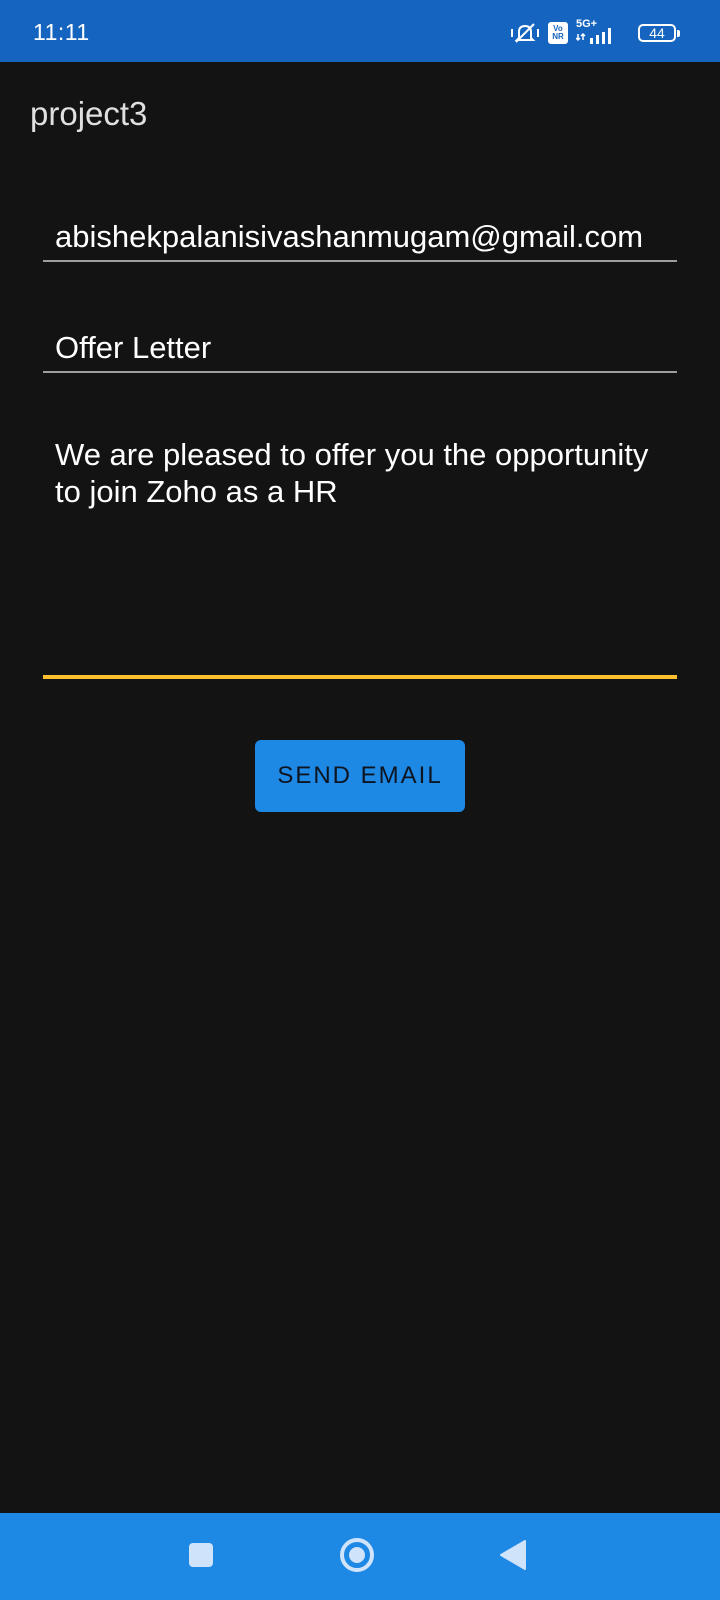  Describe the element at coordinates (525, 33) in the screenshot. I see `mute-vibrate-icon` at that location.